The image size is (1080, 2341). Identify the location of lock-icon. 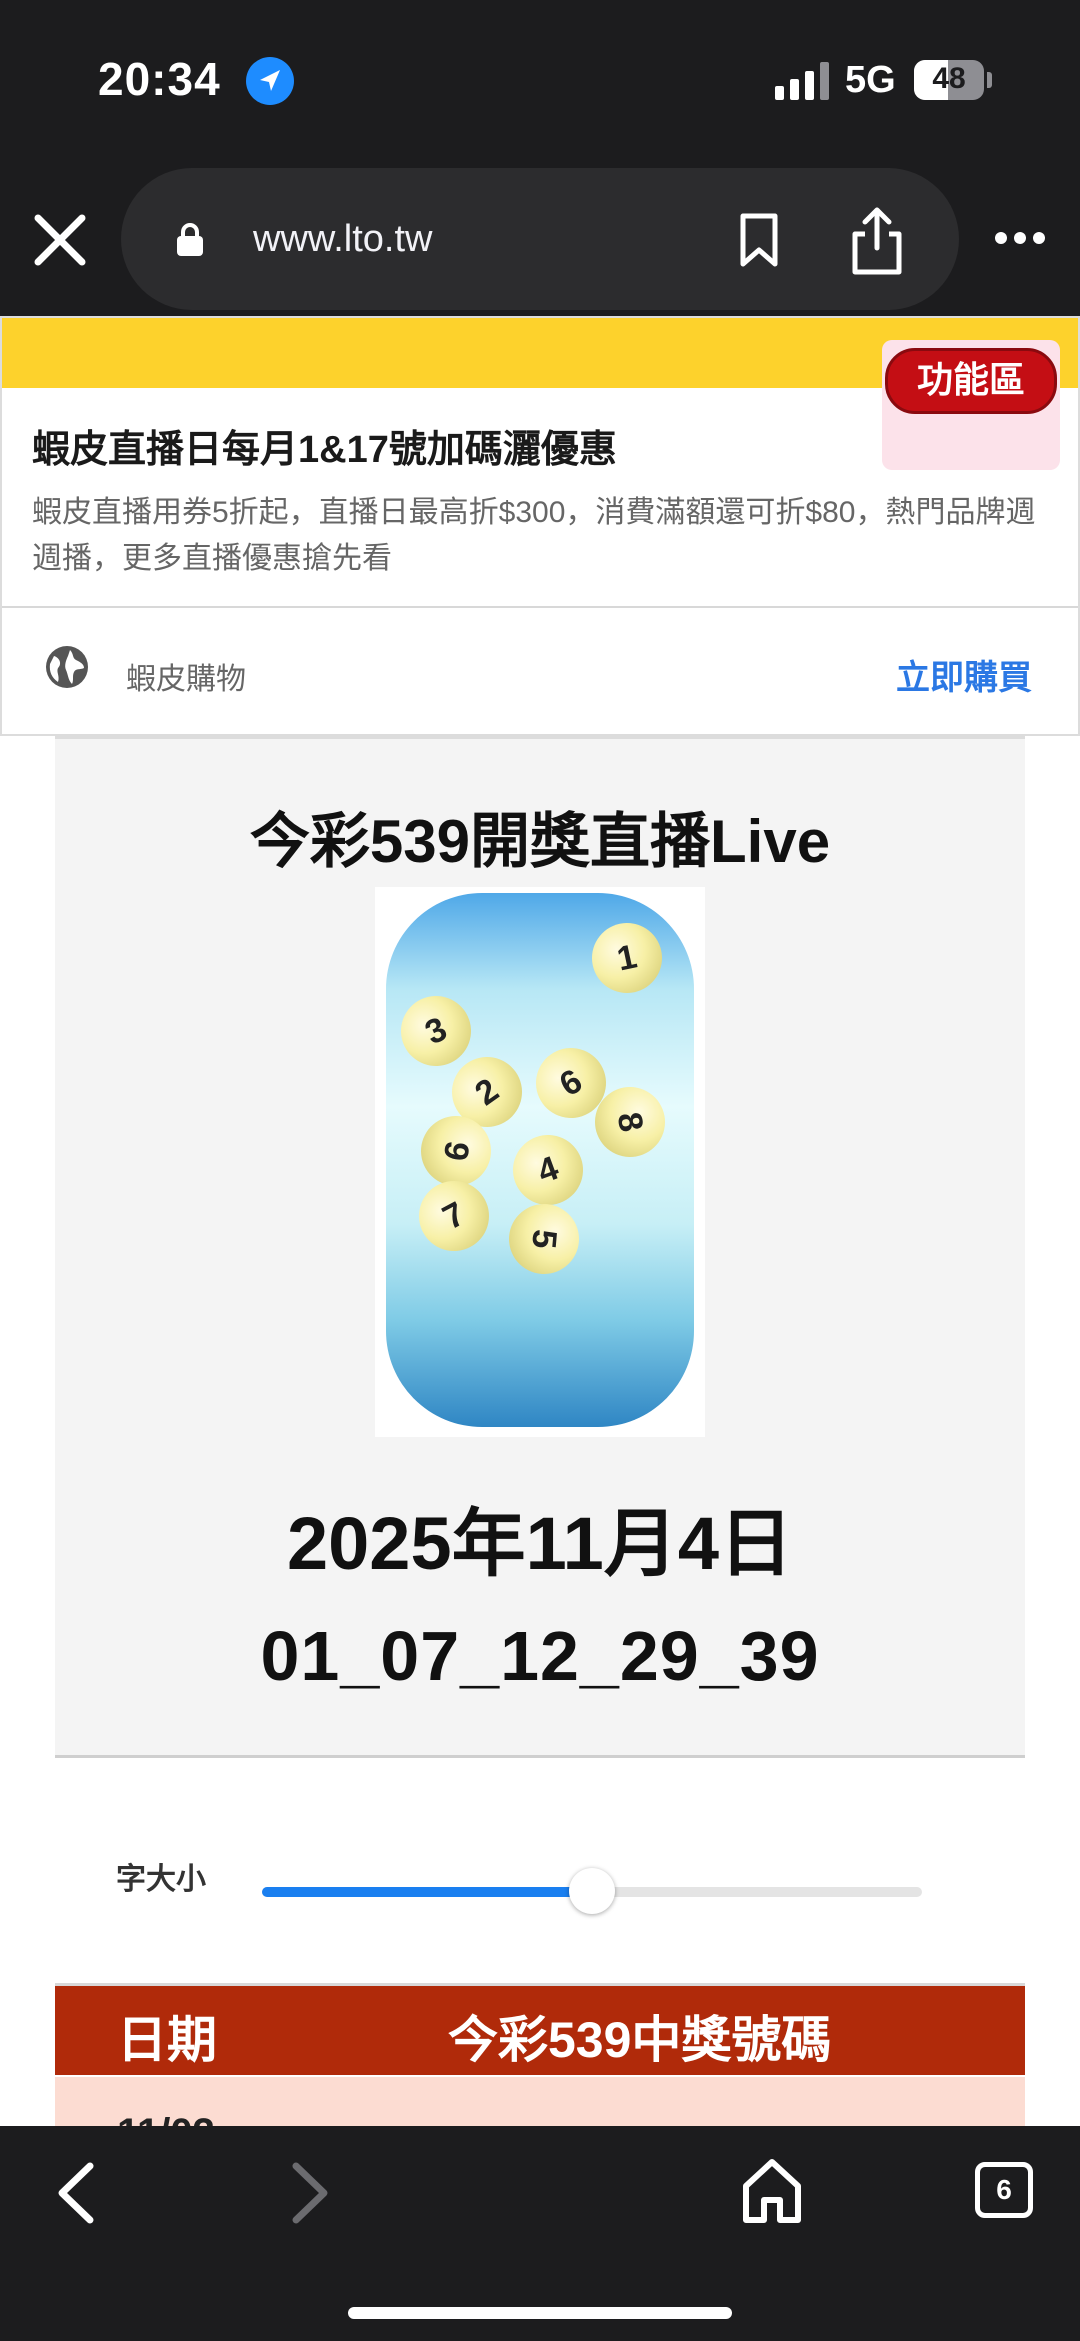
(190, 239).